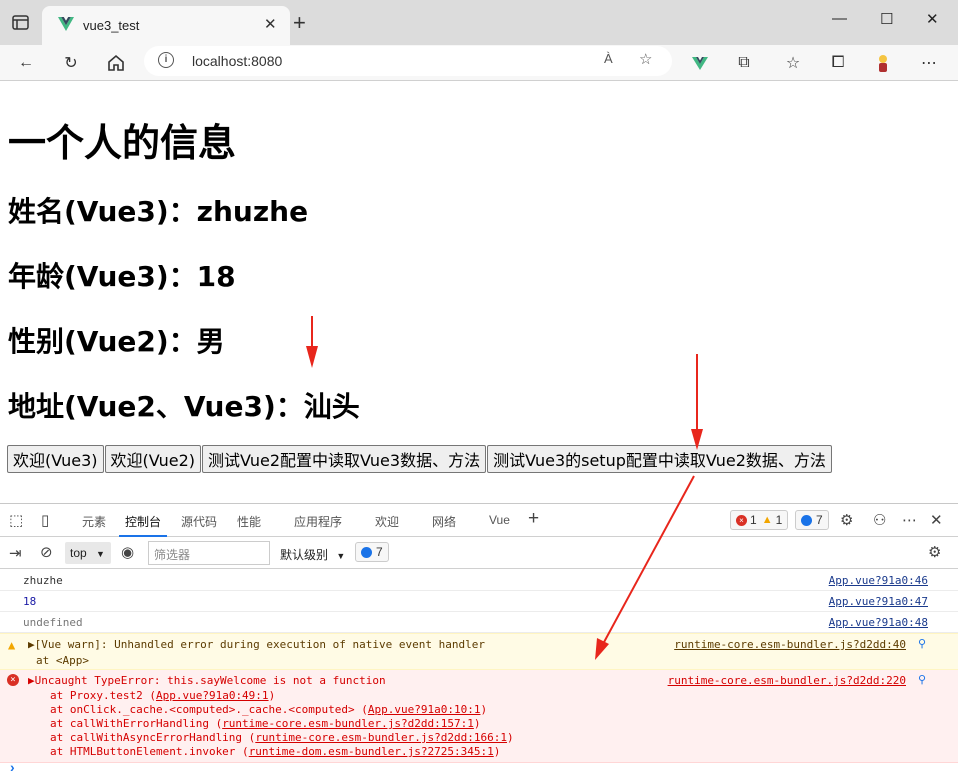  I want to click on more-menu-icon: ⋯, so click(929, 63).